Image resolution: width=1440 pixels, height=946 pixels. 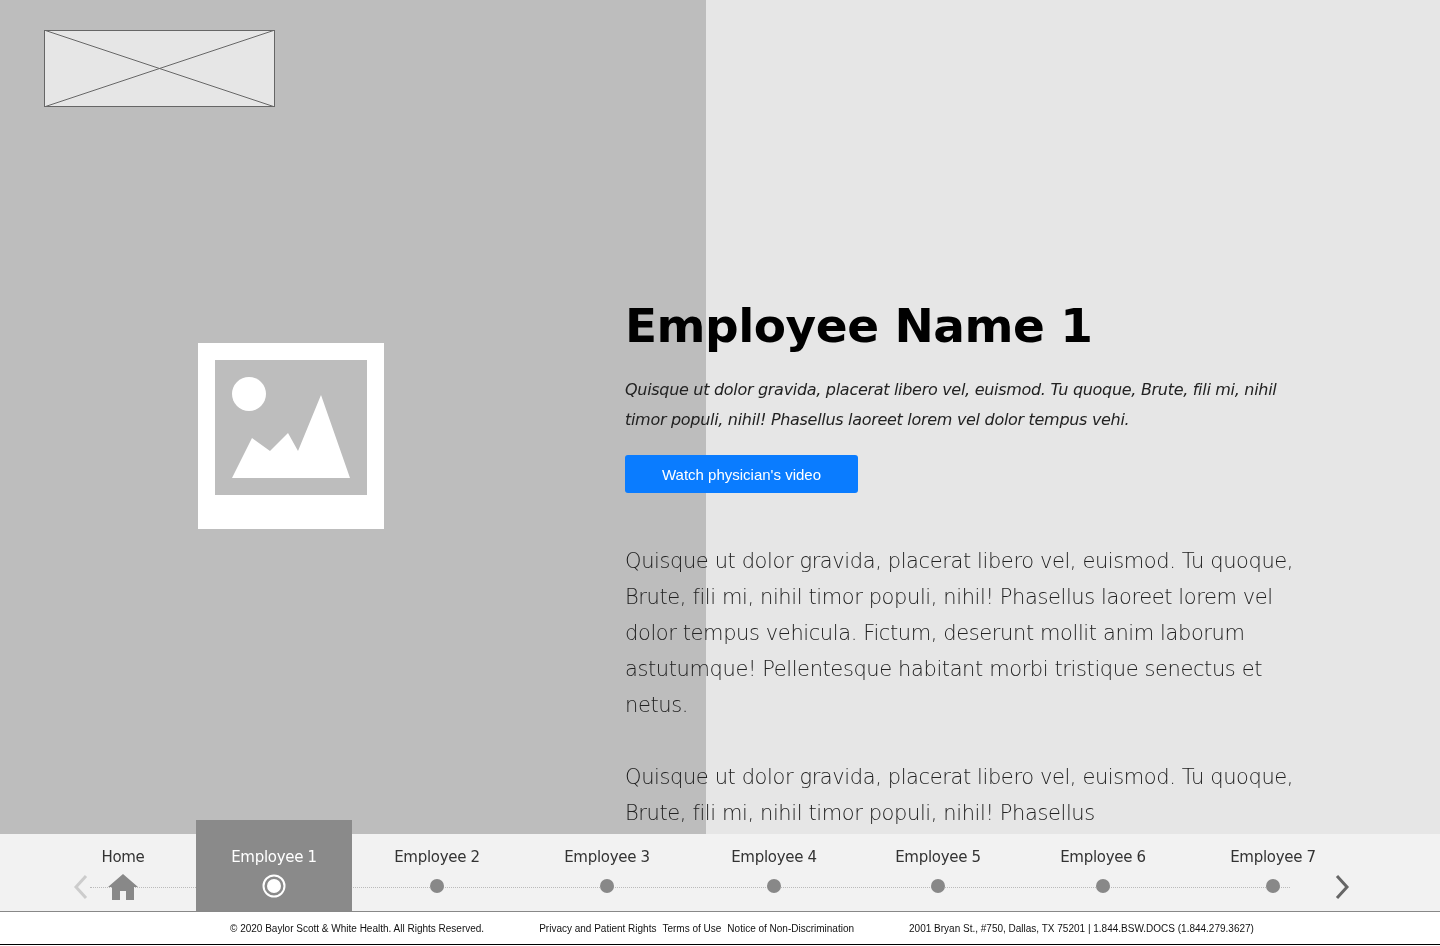 I want to click on nav-tab: Home, so click(x=123, y=872).